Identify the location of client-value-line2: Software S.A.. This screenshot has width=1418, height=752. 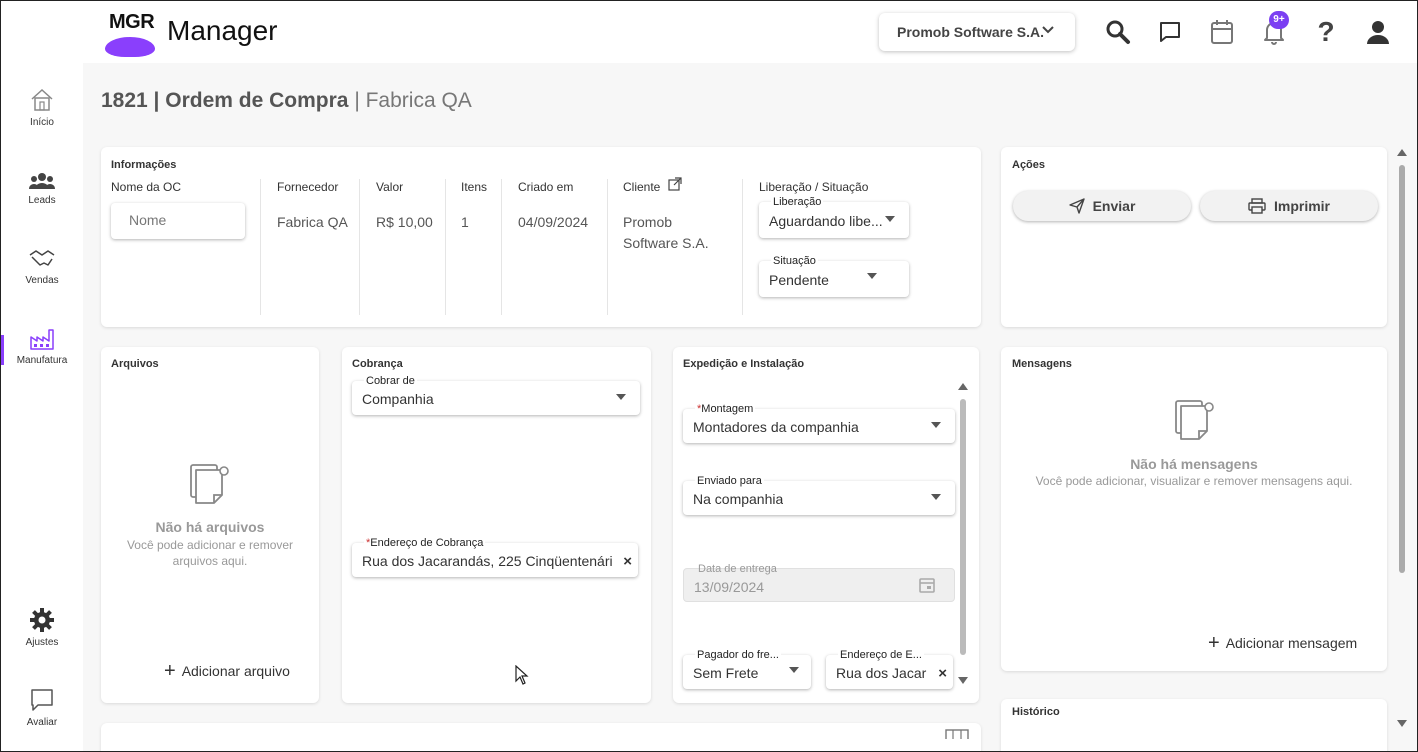
(666, 243).